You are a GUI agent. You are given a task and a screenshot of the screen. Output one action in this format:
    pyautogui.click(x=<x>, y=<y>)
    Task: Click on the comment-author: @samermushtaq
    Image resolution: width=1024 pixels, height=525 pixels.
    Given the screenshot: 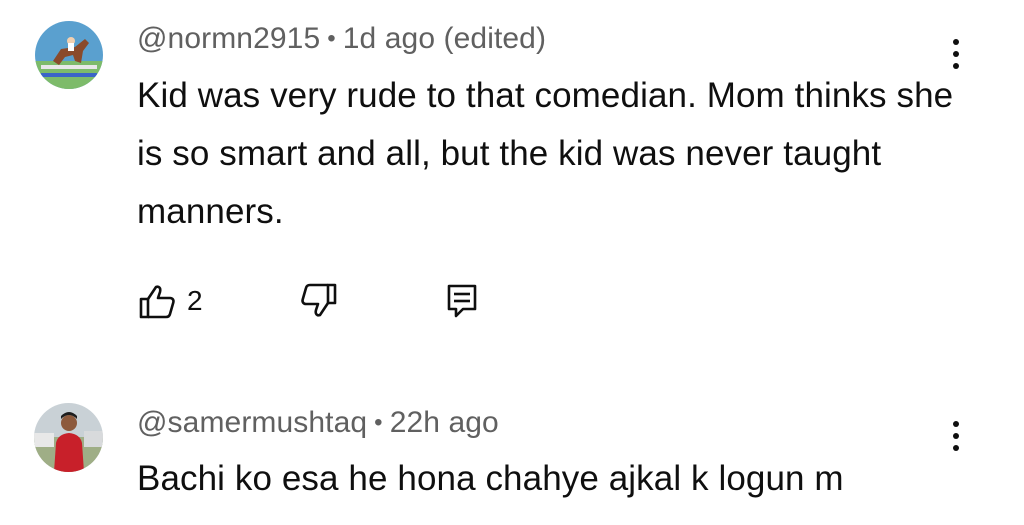 What is the action you would take?
    pyautogui.click(x=252, y=422)
    